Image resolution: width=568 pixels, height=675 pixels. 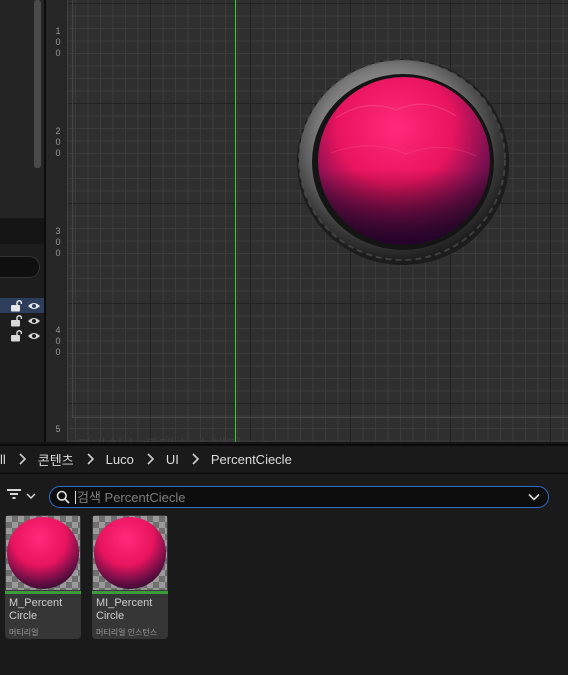 What do you see at coordinates (58, 42) in the screenshot?
I see `ruler-label: 100` at bounding box center [58, 42].